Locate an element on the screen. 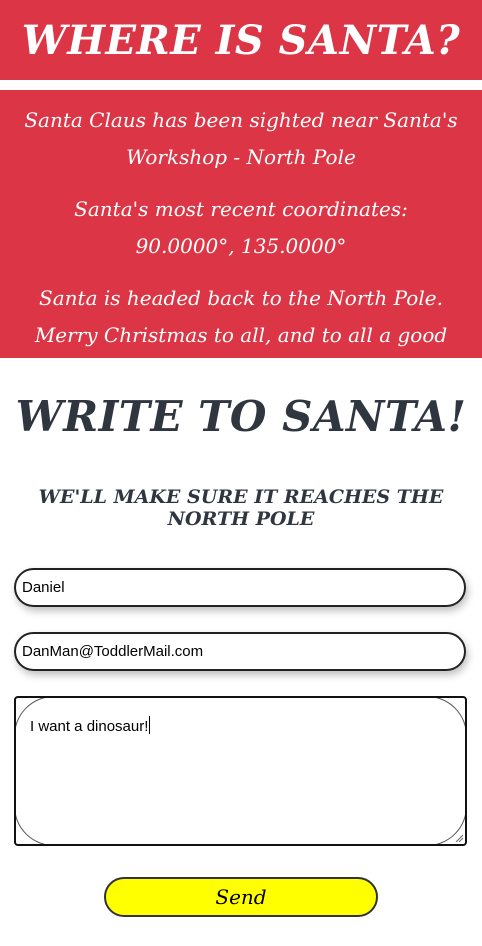 The width and height of the screenshot is (482, 946). letter-title: WRITE TO SANTA! is located at coordinates (241, 416).